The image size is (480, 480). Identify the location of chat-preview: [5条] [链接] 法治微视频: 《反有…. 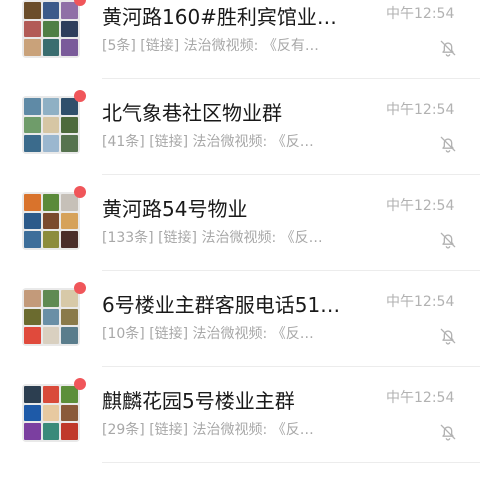
(210, 46).